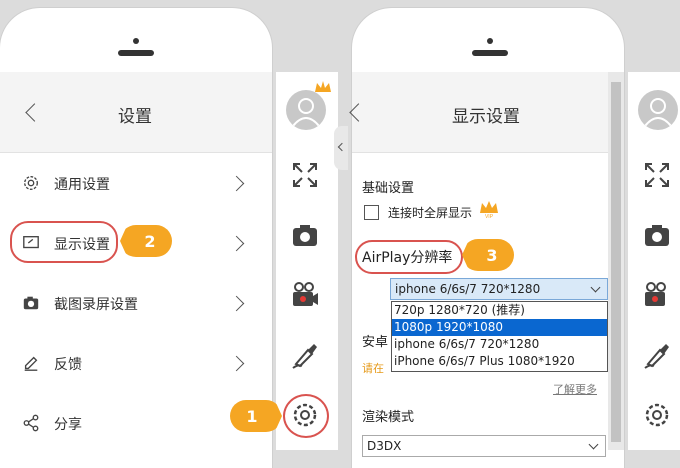 The image size is (680, 468). What do you see at coordinates (489, 217) in the screenshot?
I see `vip-label: VIP` at bounding box center [489, 217].